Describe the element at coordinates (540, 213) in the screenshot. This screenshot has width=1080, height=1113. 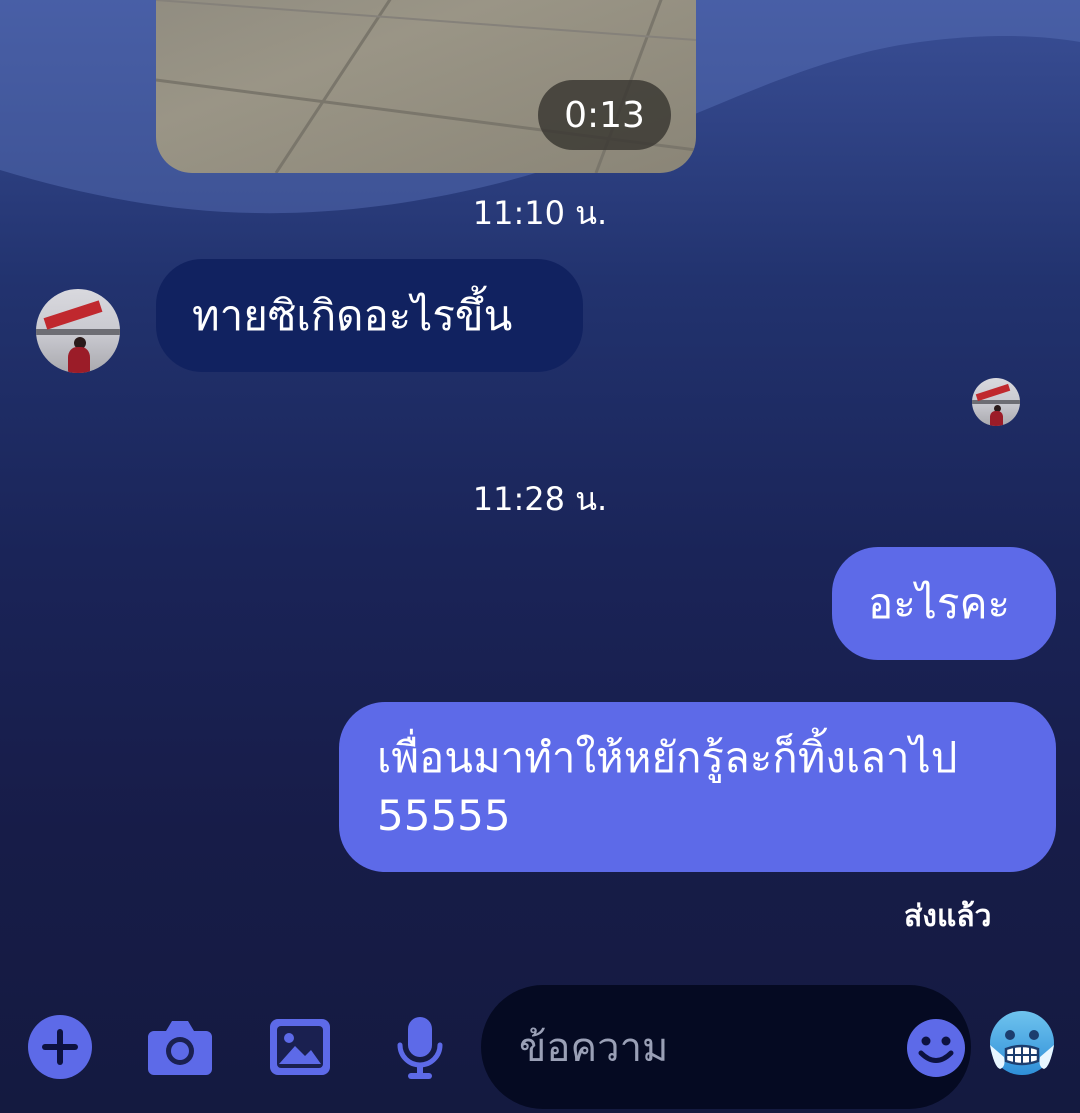
I see `timestamp-1110: 11:10 น.` at that location.